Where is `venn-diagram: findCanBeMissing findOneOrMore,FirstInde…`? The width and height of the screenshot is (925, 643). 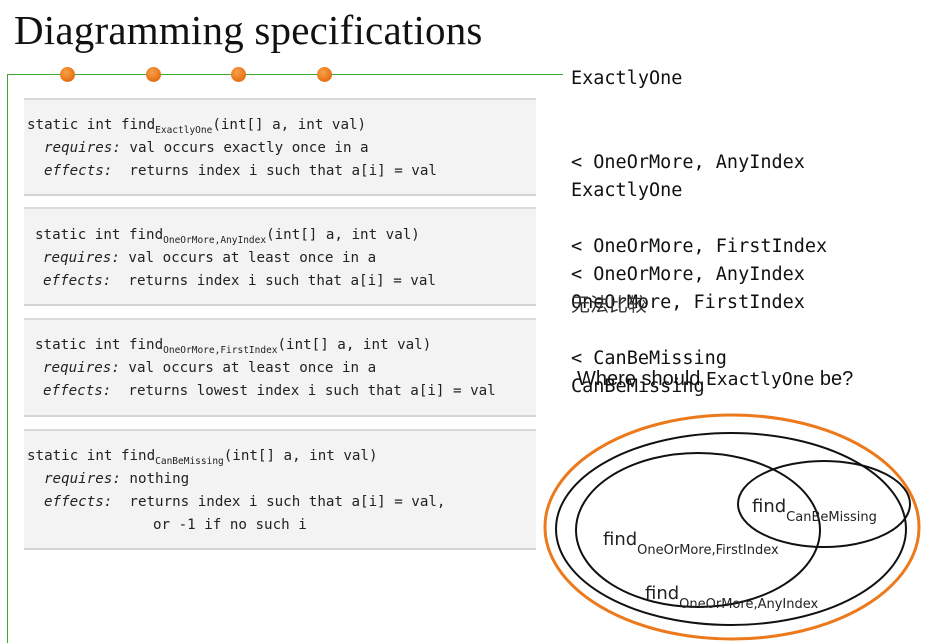 venn-diagram: findCanBeMissing findOneOrMore,FirstInde… is located at coordinates (732, 527).